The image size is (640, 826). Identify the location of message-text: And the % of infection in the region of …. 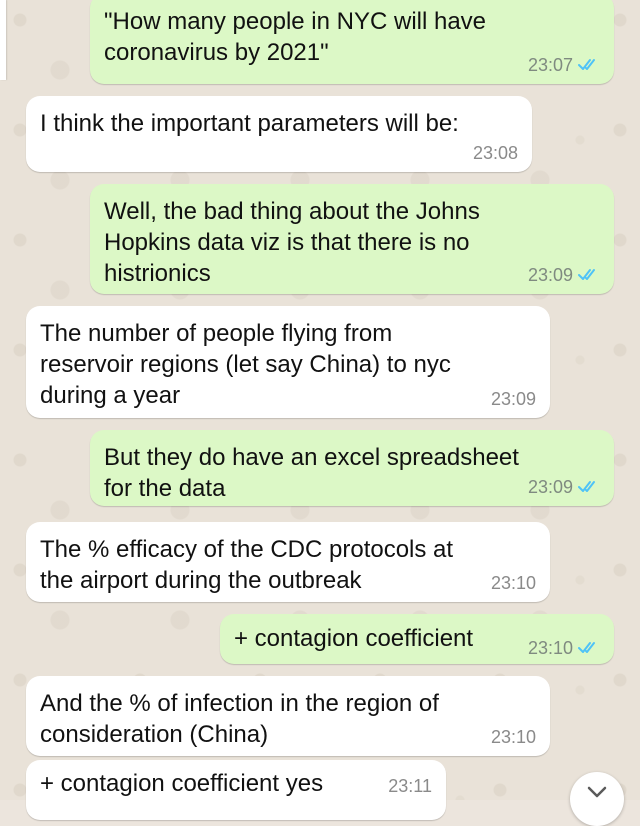
(239, 719).